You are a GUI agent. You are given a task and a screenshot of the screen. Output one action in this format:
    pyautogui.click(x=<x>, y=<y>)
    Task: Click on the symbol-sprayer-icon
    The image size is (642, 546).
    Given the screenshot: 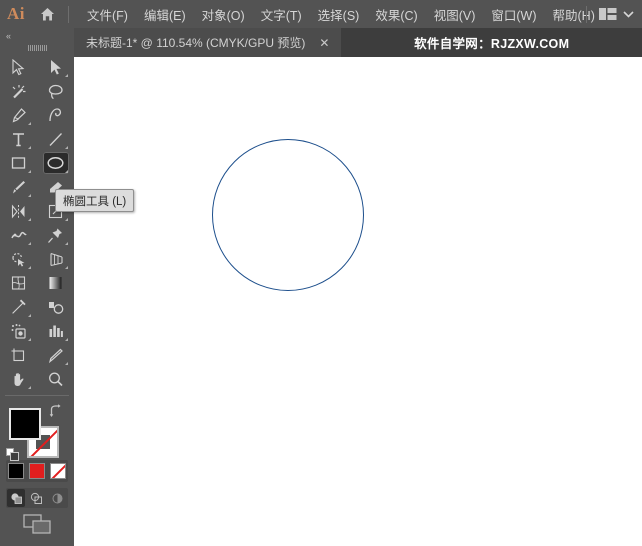 What is the action you would take?
    pyautogui.click(x=18, y=331)
    